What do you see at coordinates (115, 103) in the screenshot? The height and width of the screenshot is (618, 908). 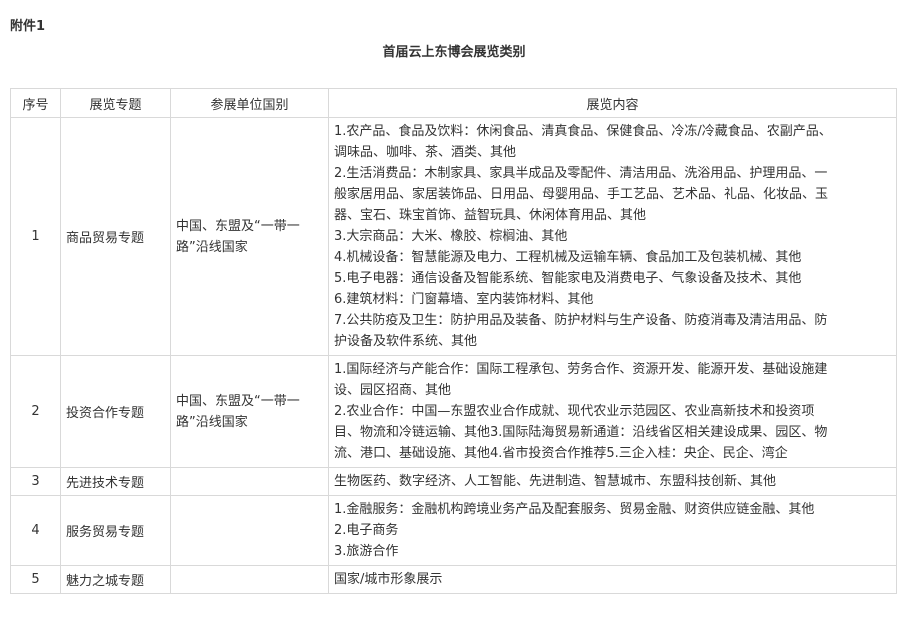 I see `header-topic: 展览专题` at bounding box center [115, 103].